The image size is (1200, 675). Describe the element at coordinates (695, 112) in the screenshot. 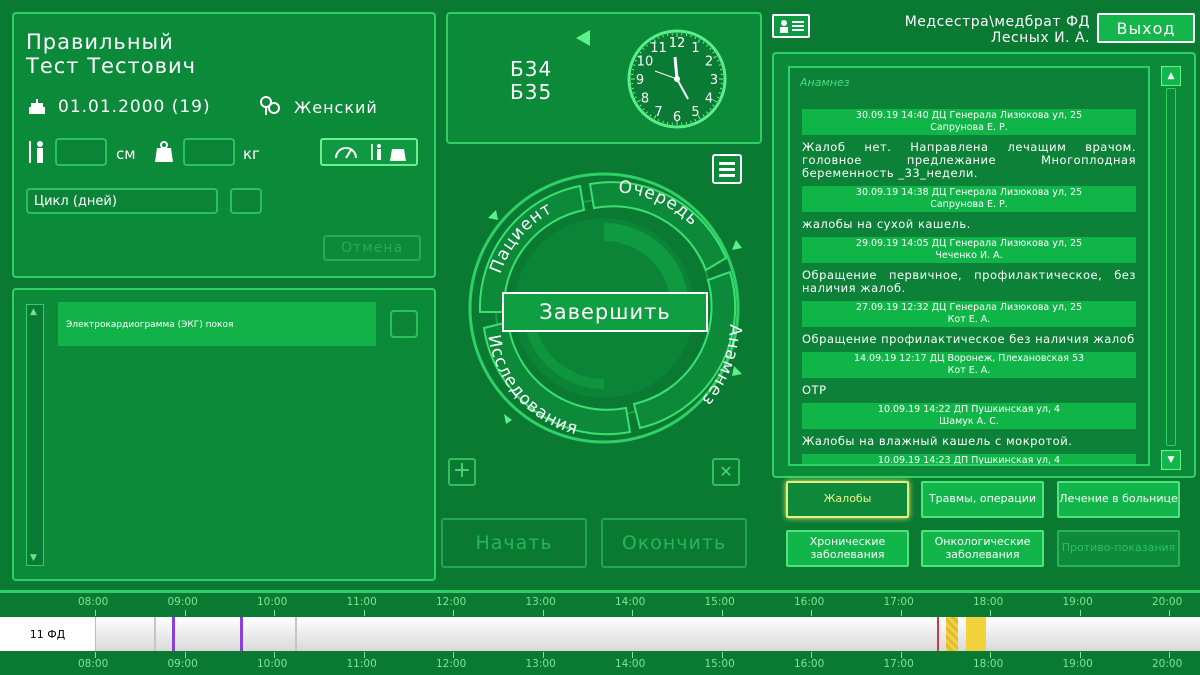

I see `clock-number: 5` at that location.